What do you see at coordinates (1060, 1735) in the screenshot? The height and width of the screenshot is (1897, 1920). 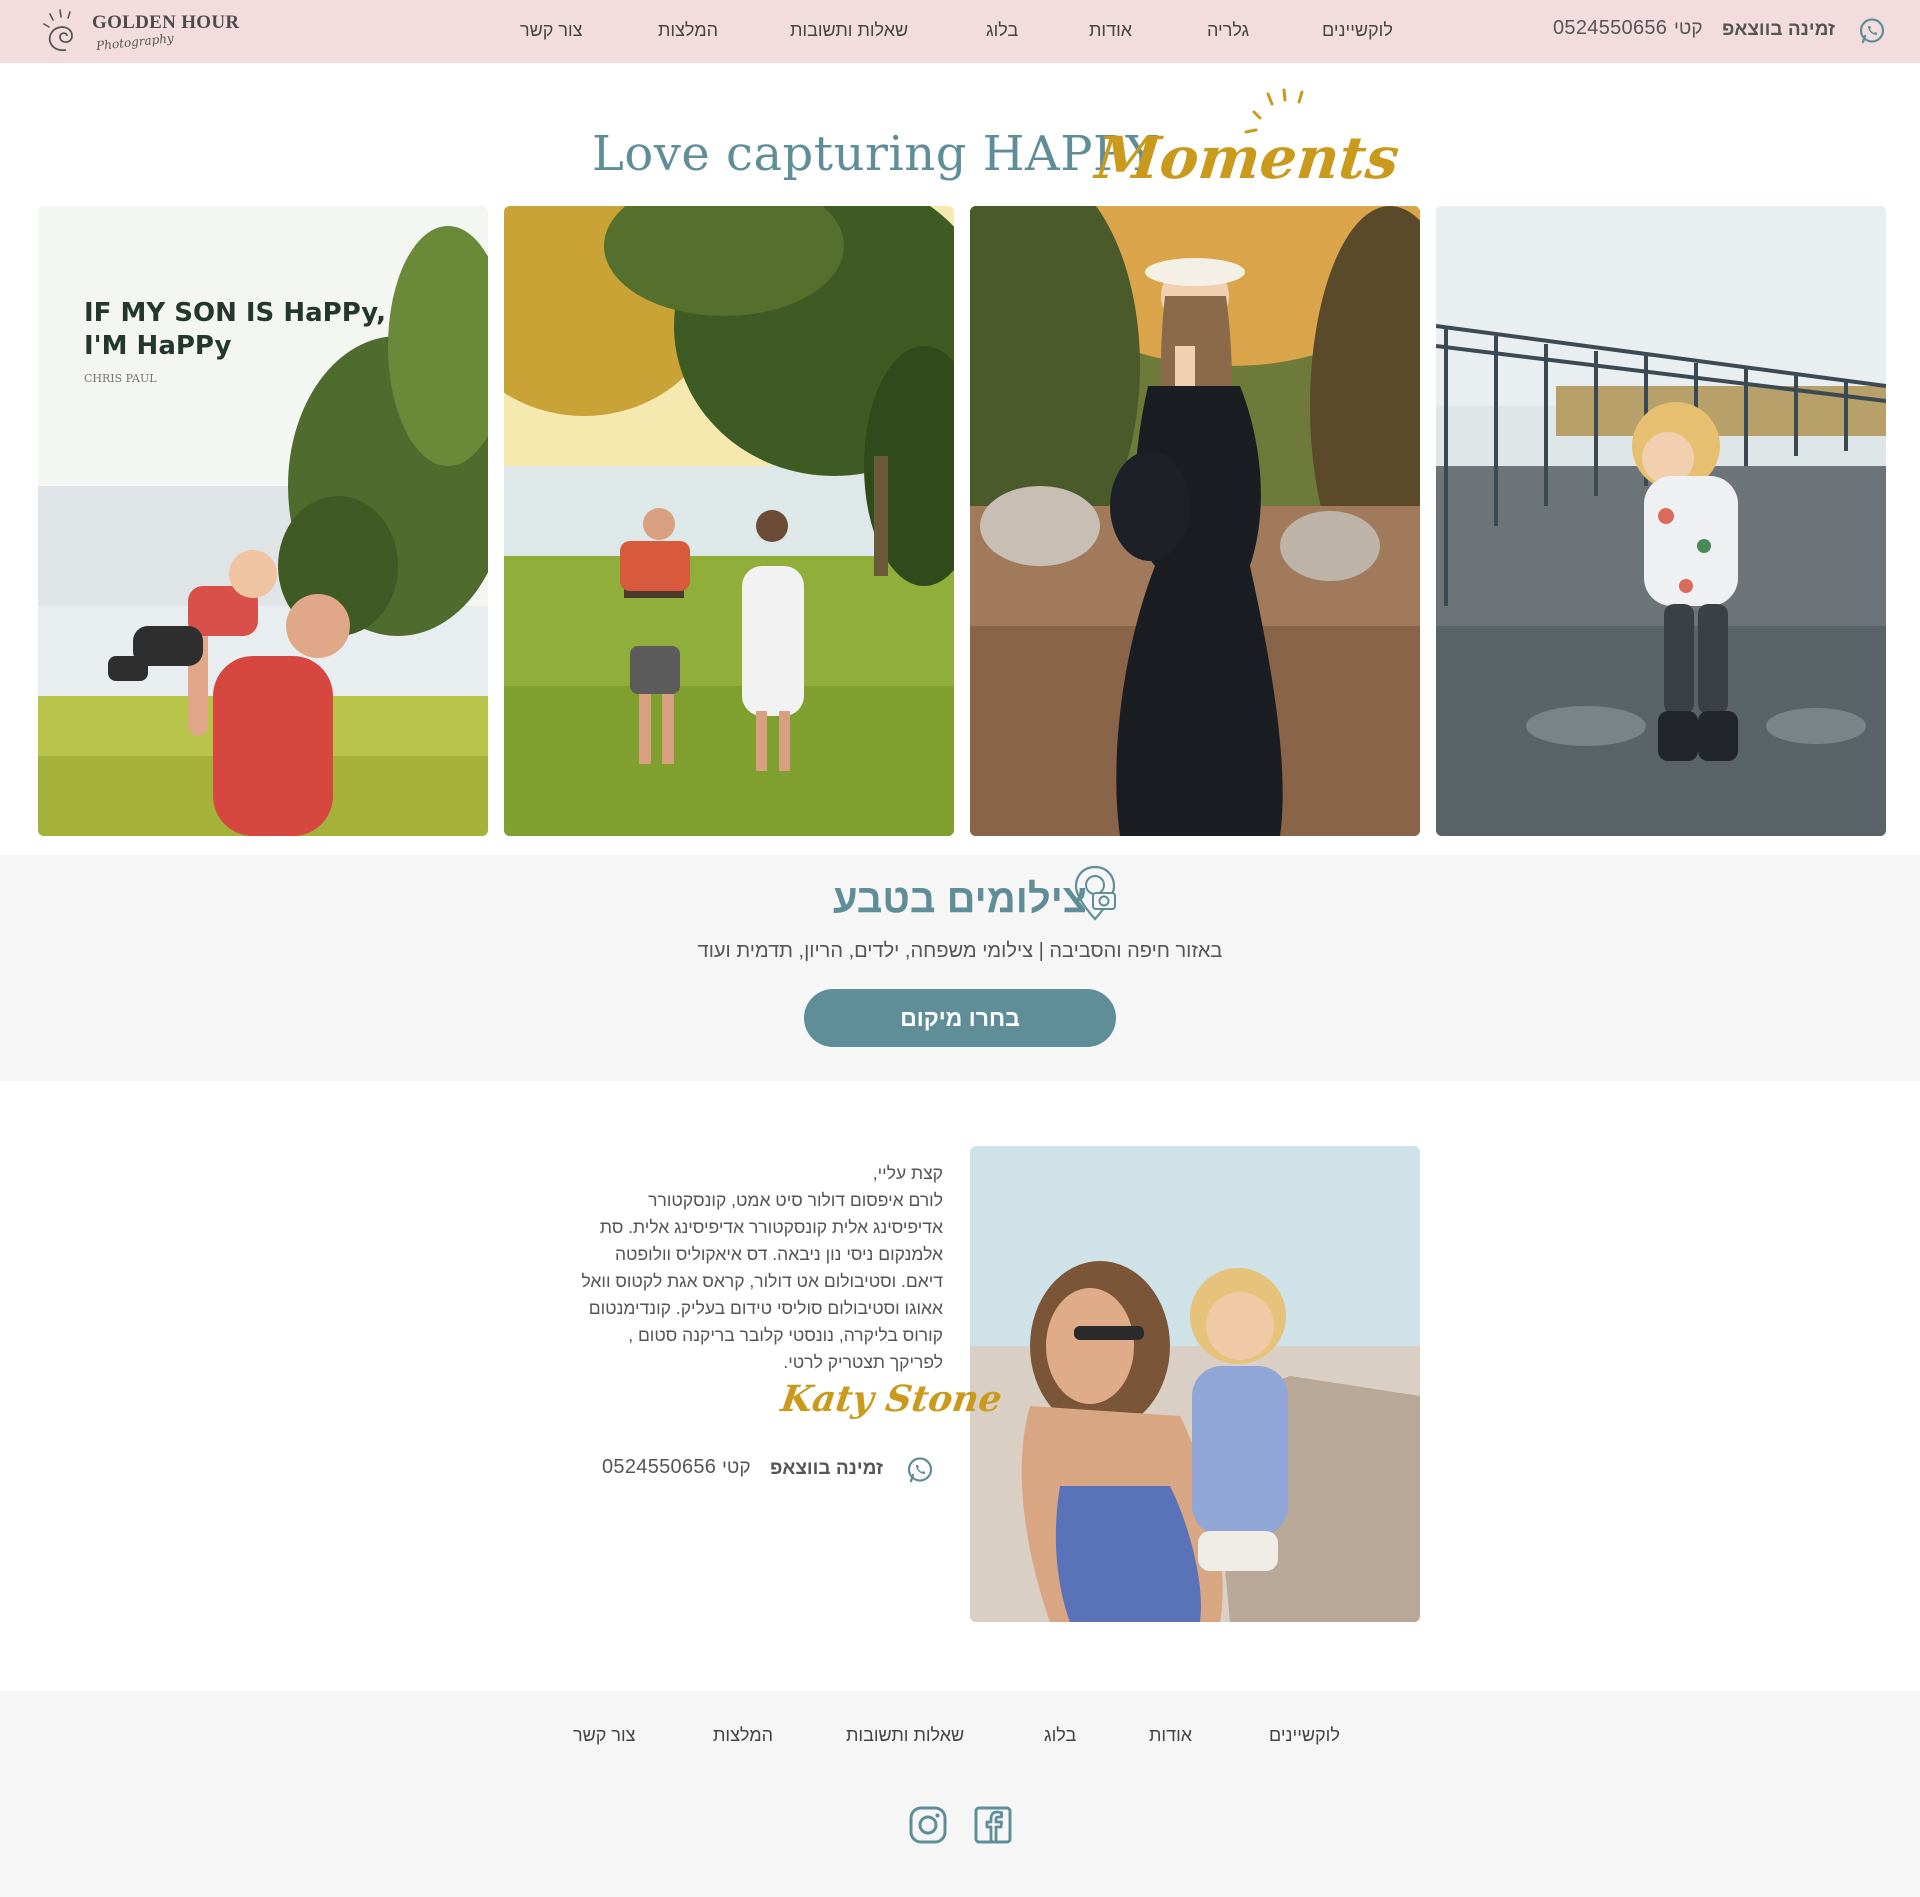 I see `footer-nav-blog: בלוג` at bounding box center [1060, 1735].